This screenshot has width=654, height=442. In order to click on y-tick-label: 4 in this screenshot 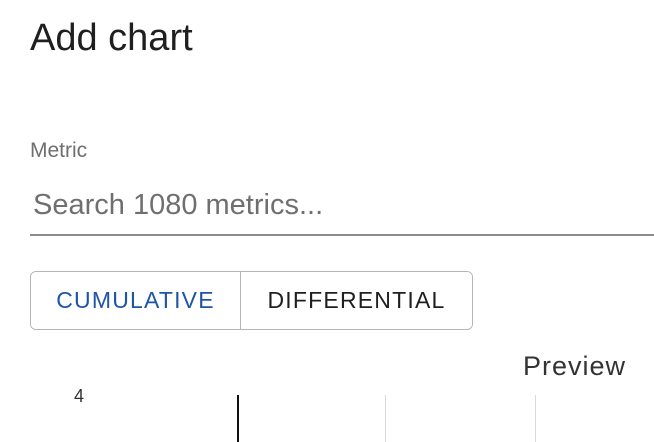, I will do `click(79, 396)`.